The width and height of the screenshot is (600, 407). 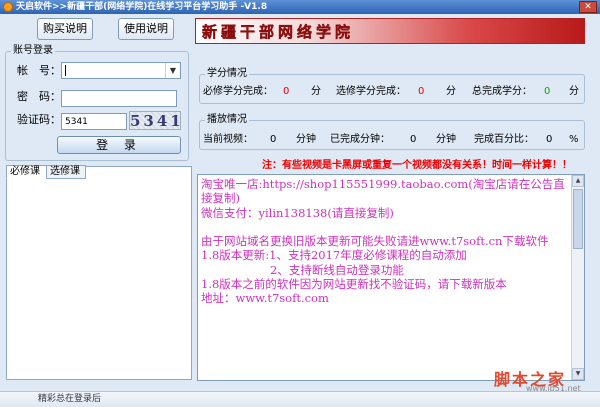 What do you see at coordinates (390, 31) in the screenshot?
I see `banner: 新疆干部网络学院` at bounding box center [390, 31].